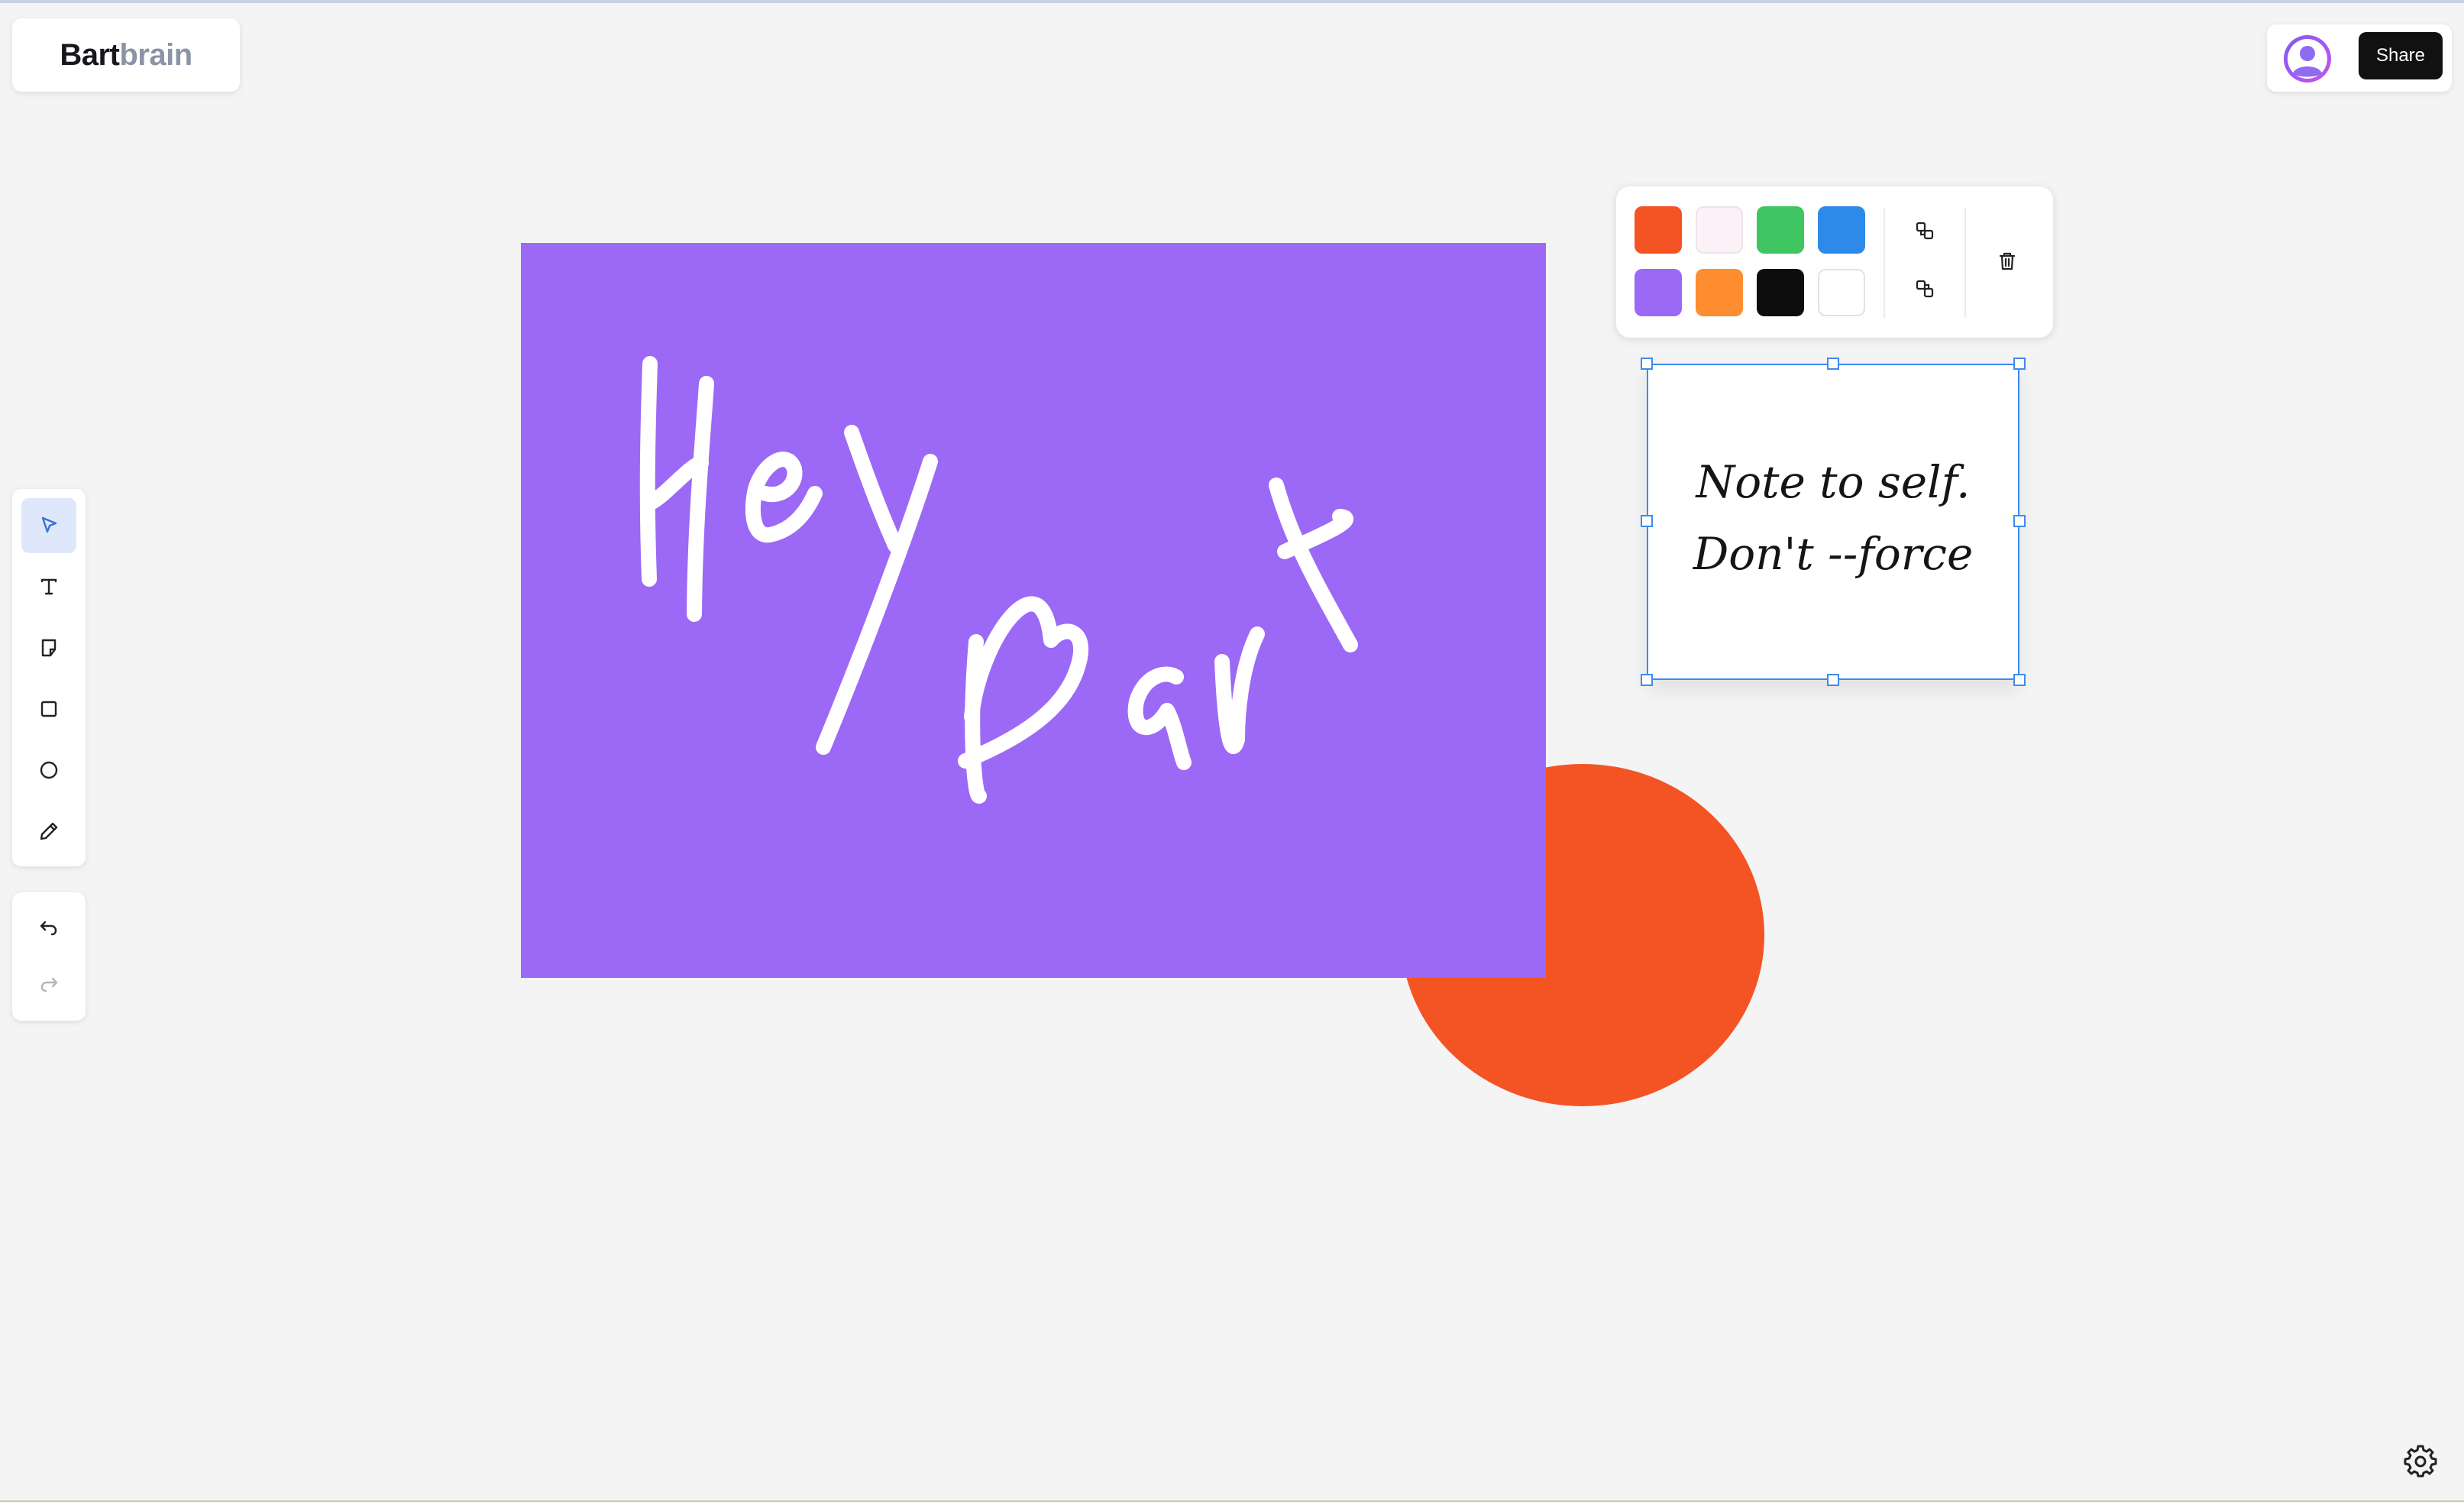  Describe the element at coordinates (49, 956) in the screenshot. I see `history-controls` at that location.